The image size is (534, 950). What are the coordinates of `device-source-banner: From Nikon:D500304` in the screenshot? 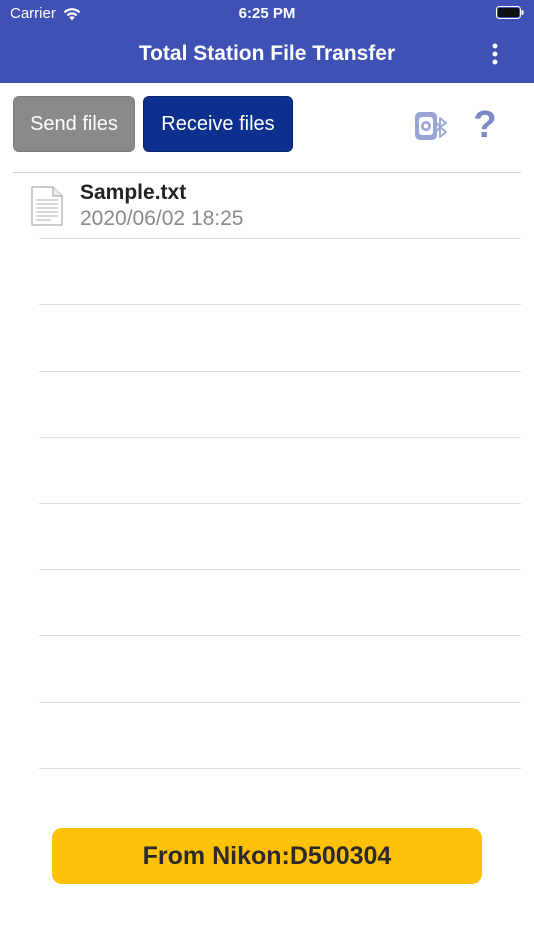 It's located at (267, 856).